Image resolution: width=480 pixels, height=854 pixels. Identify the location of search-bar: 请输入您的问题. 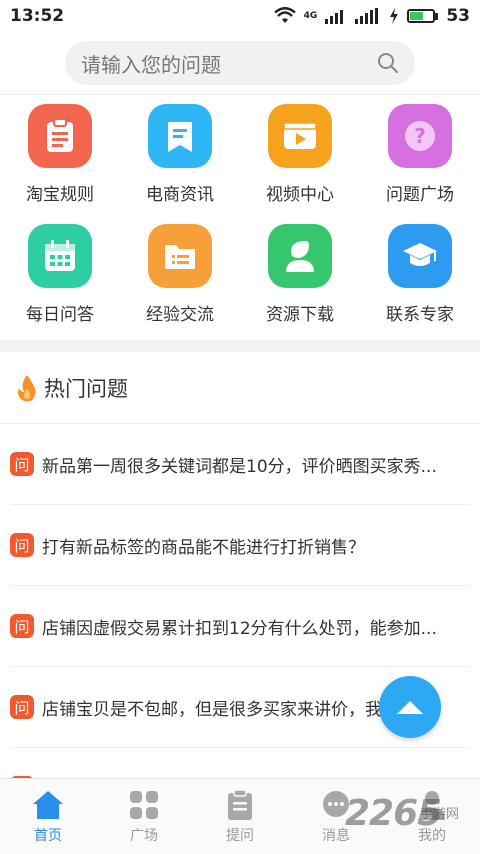
(240, 63).